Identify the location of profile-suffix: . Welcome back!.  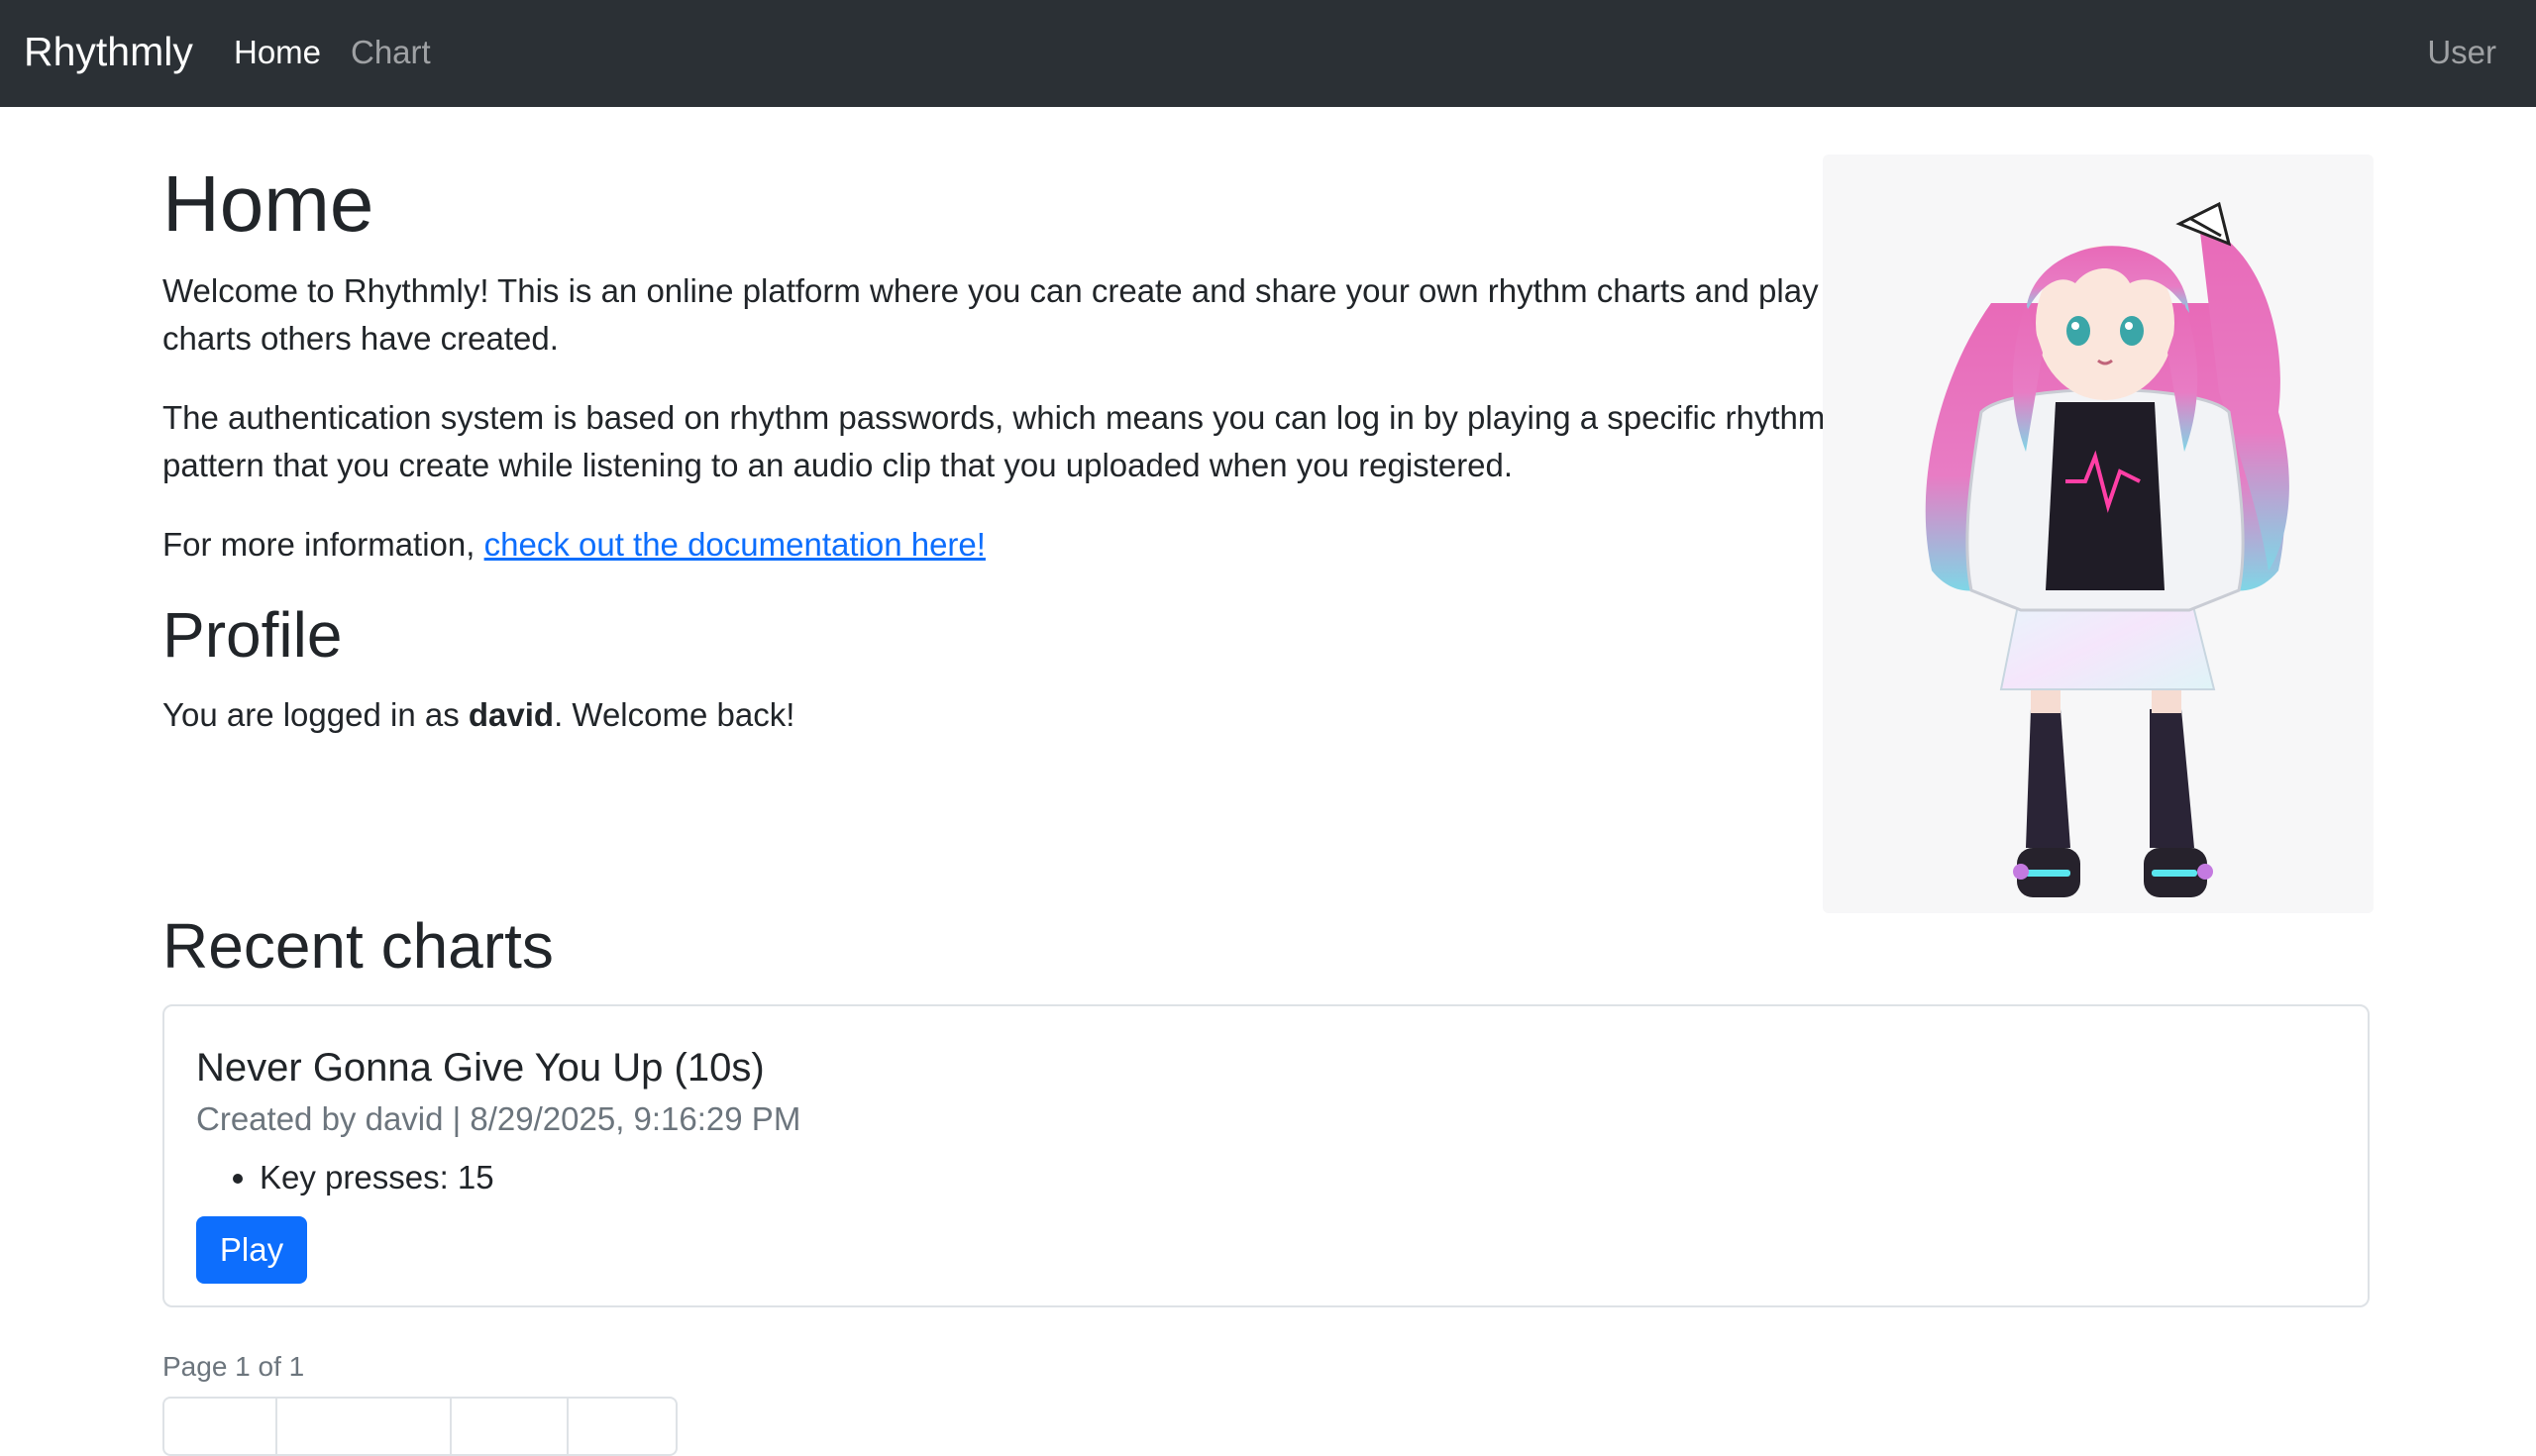
(674, 714).